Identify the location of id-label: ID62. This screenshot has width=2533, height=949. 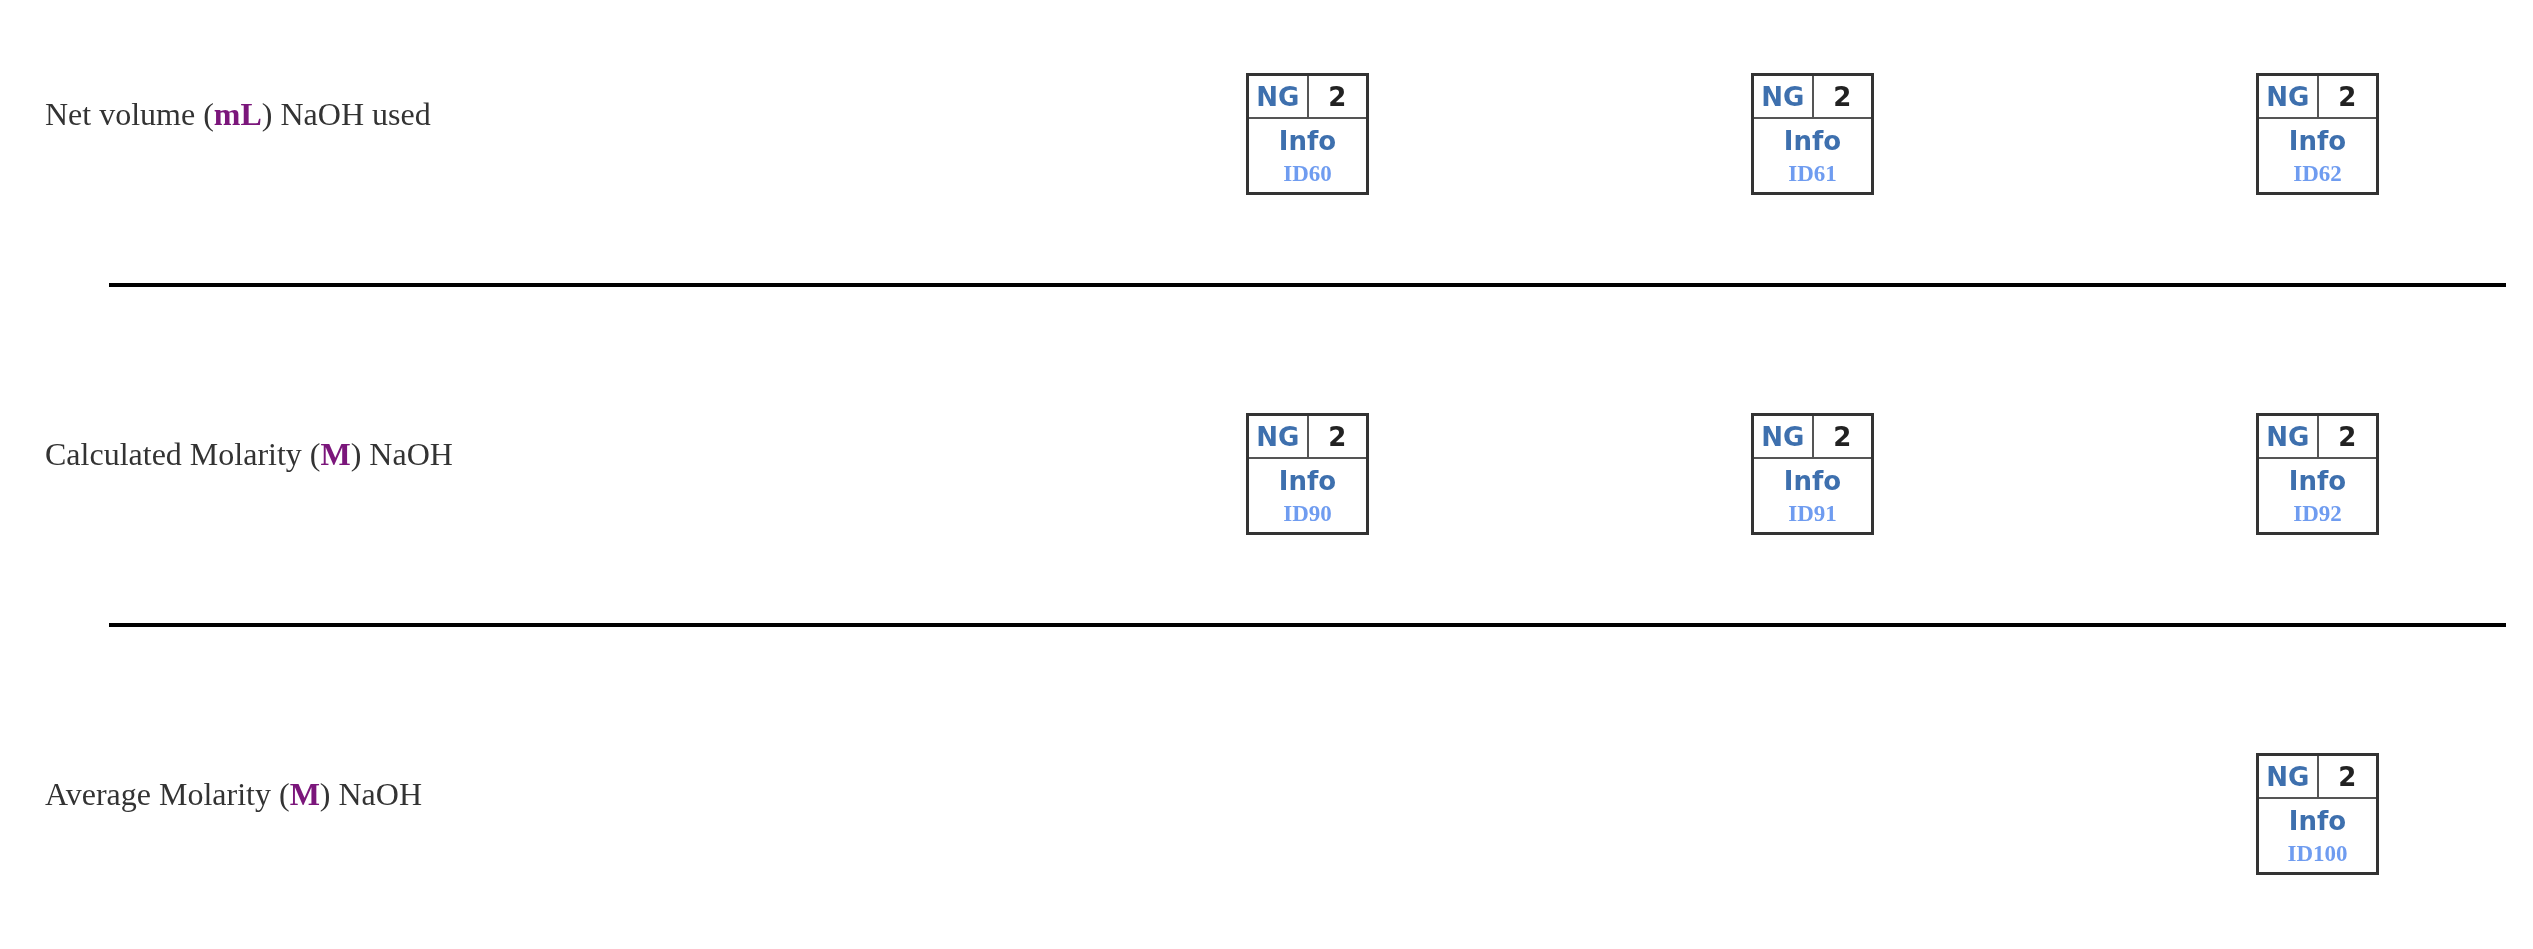
(2317, 174).